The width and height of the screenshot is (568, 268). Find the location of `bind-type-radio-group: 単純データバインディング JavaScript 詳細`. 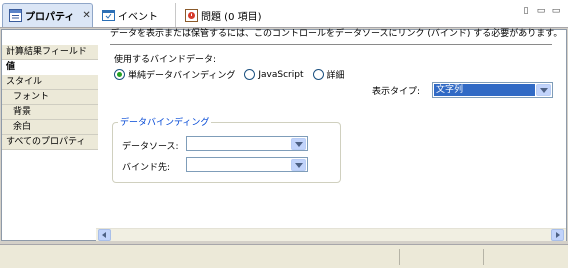

bind-type-radio-group: 単純データバインディング JavaScript 詳細 is located at coordinates (234, 74).